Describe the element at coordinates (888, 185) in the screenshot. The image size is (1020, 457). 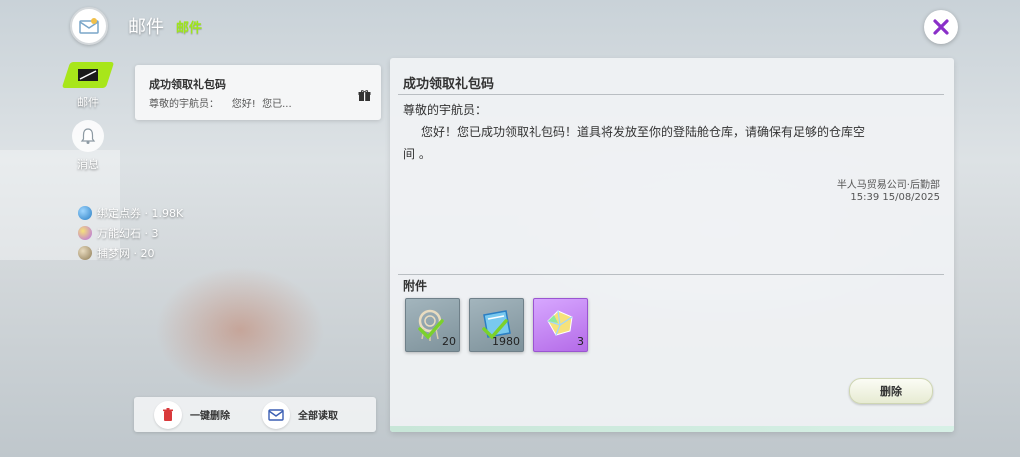
I see `mail-sender: 半人马贸易公司·后勤部` at that location.